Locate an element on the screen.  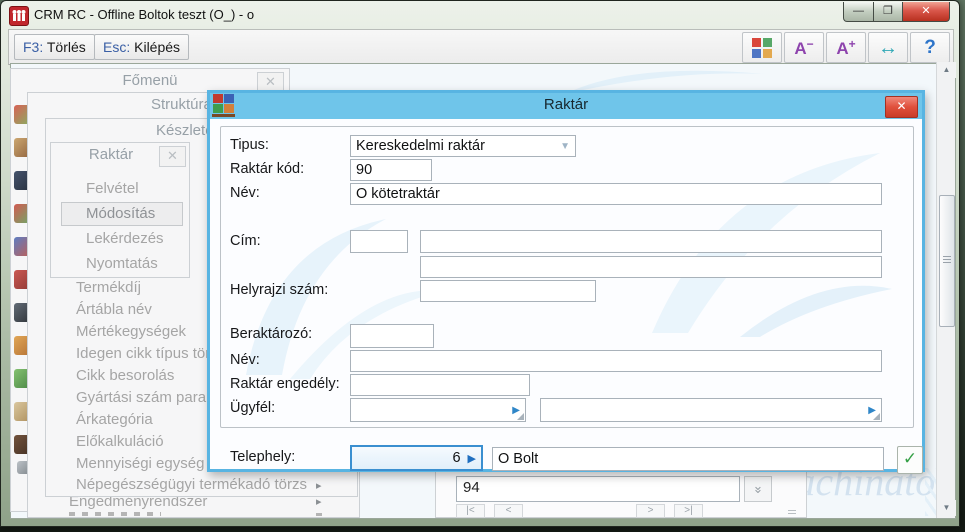
ugyfel-name-lookup: ▶ is located at coordinates (711, 410).